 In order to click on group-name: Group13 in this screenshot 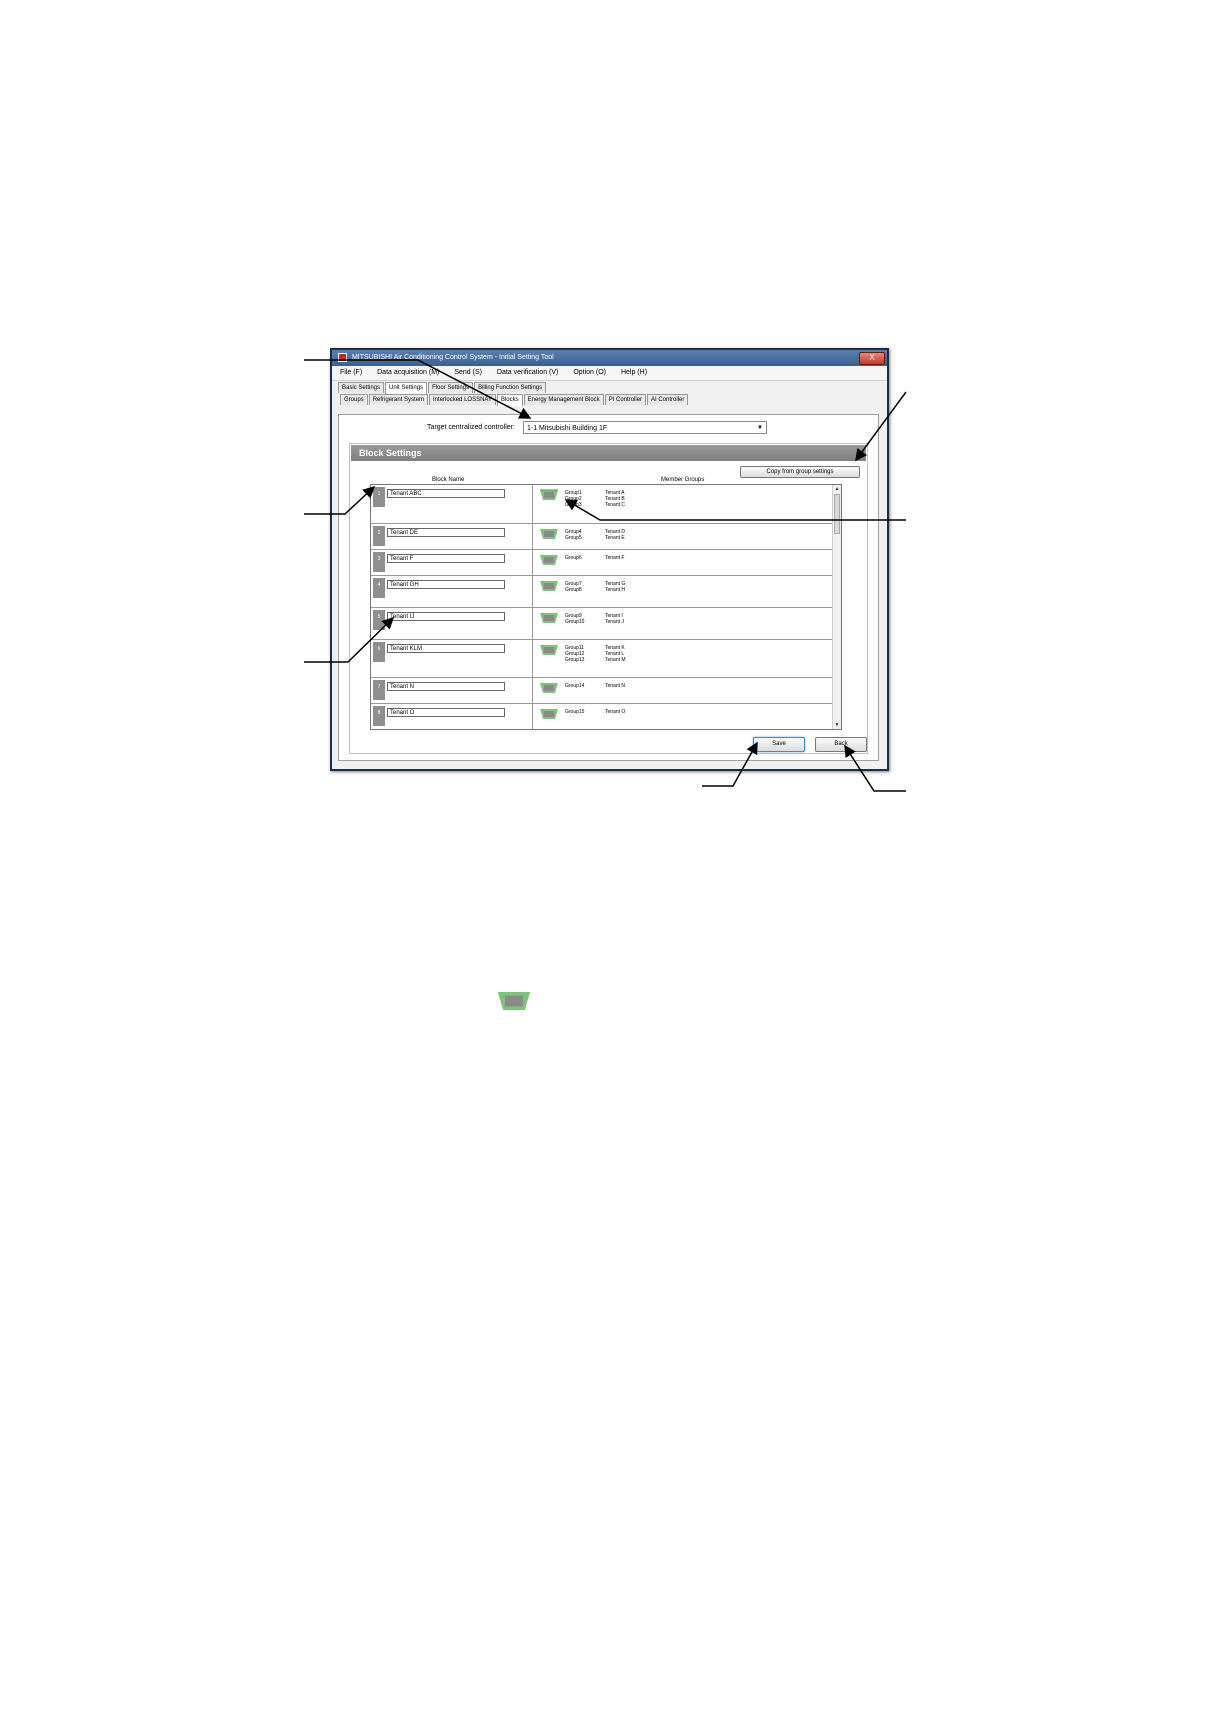, I will do `click(575, 660)`.